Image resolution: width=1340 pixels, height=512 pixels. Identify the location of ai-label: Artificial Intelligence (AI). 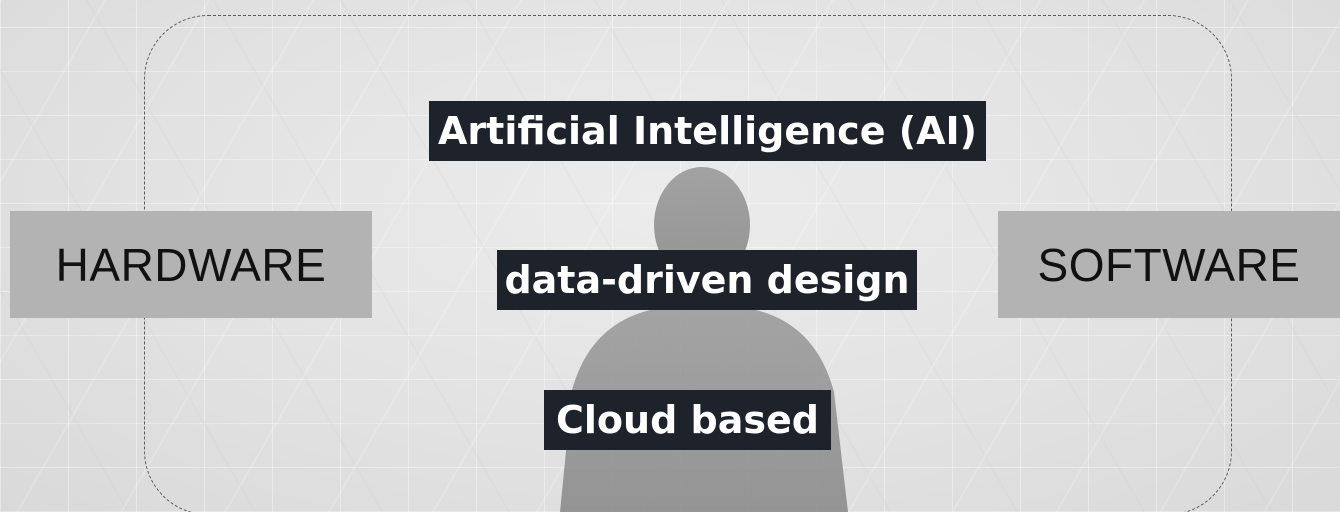
(707, 131).